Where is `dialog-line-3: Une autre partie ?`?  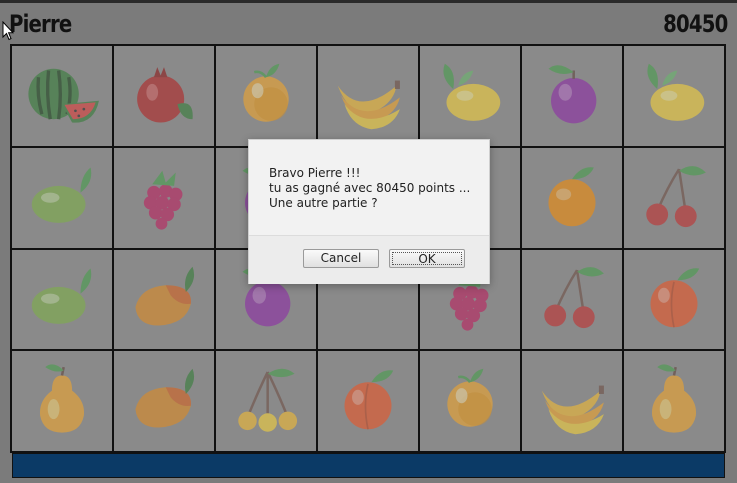 dialog-line-3: Une autre partie ? is located at coordinates (323, 203).